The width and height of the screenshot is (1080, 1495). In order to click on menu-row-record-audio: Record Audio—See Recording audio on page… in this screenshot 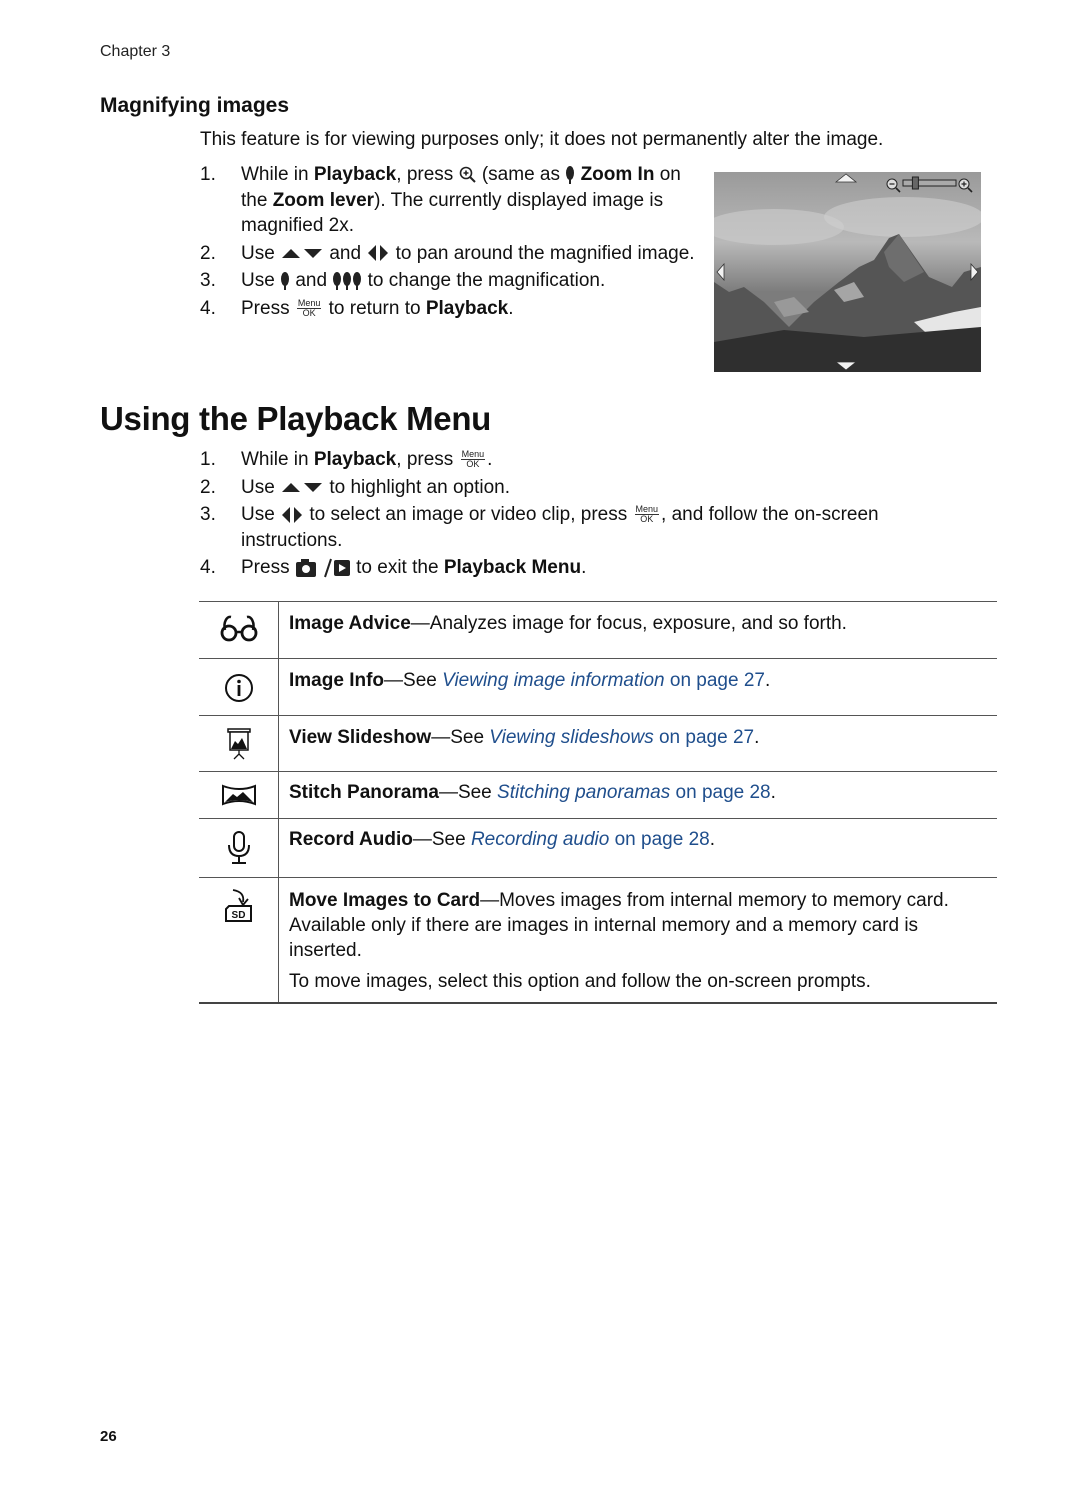, I will do `click(598, 848)`.